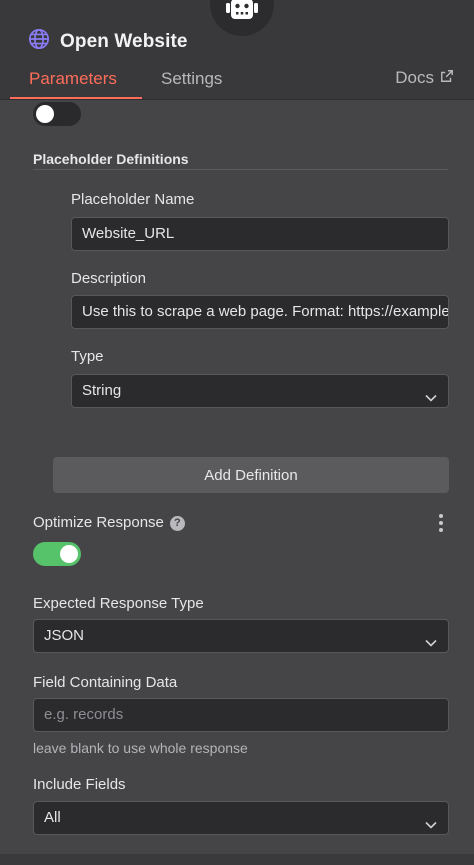 This screenshot has width=474, height=865. What do you see at coordinates (241, 636) in the screenshot?
I see `expected-response-type-select: JSON` at bounding box center [241, 636].